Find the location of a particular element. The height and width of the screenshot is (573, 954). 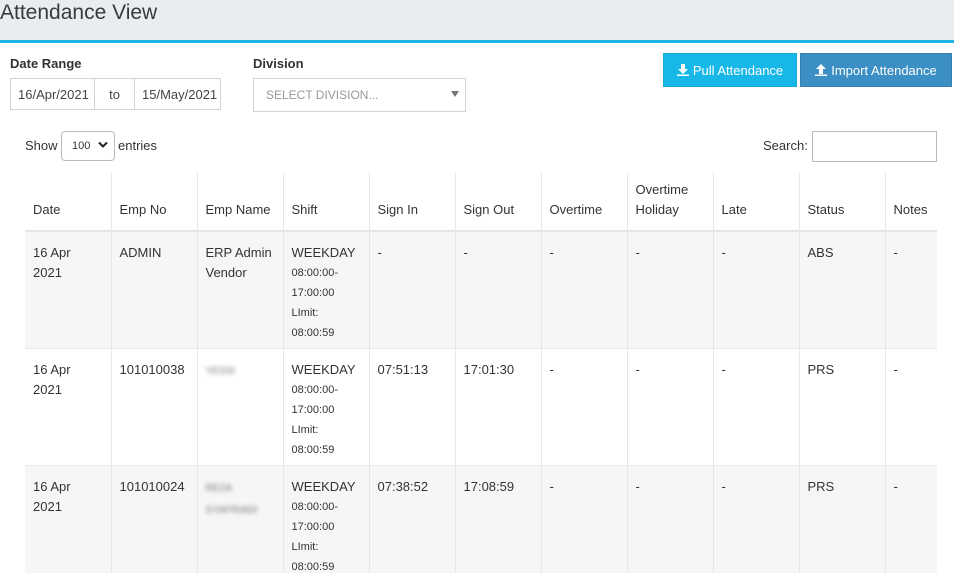

cell-status: ABS is located at coordinates (842, 290).